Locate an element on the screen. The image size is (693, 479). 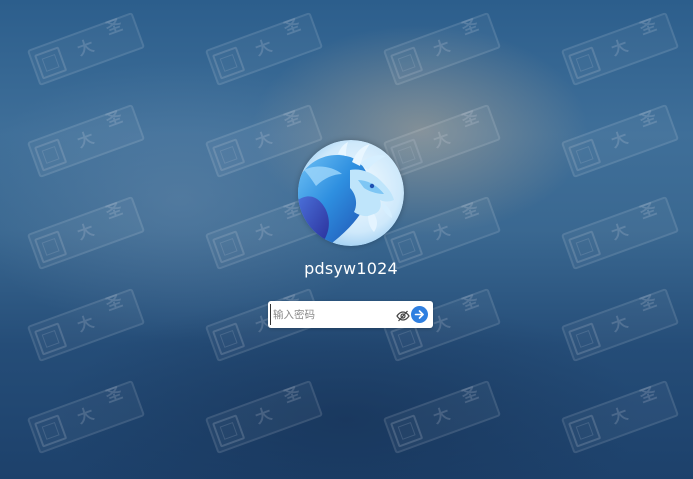
eye-slash-icon is located at coordinates (403, 315).